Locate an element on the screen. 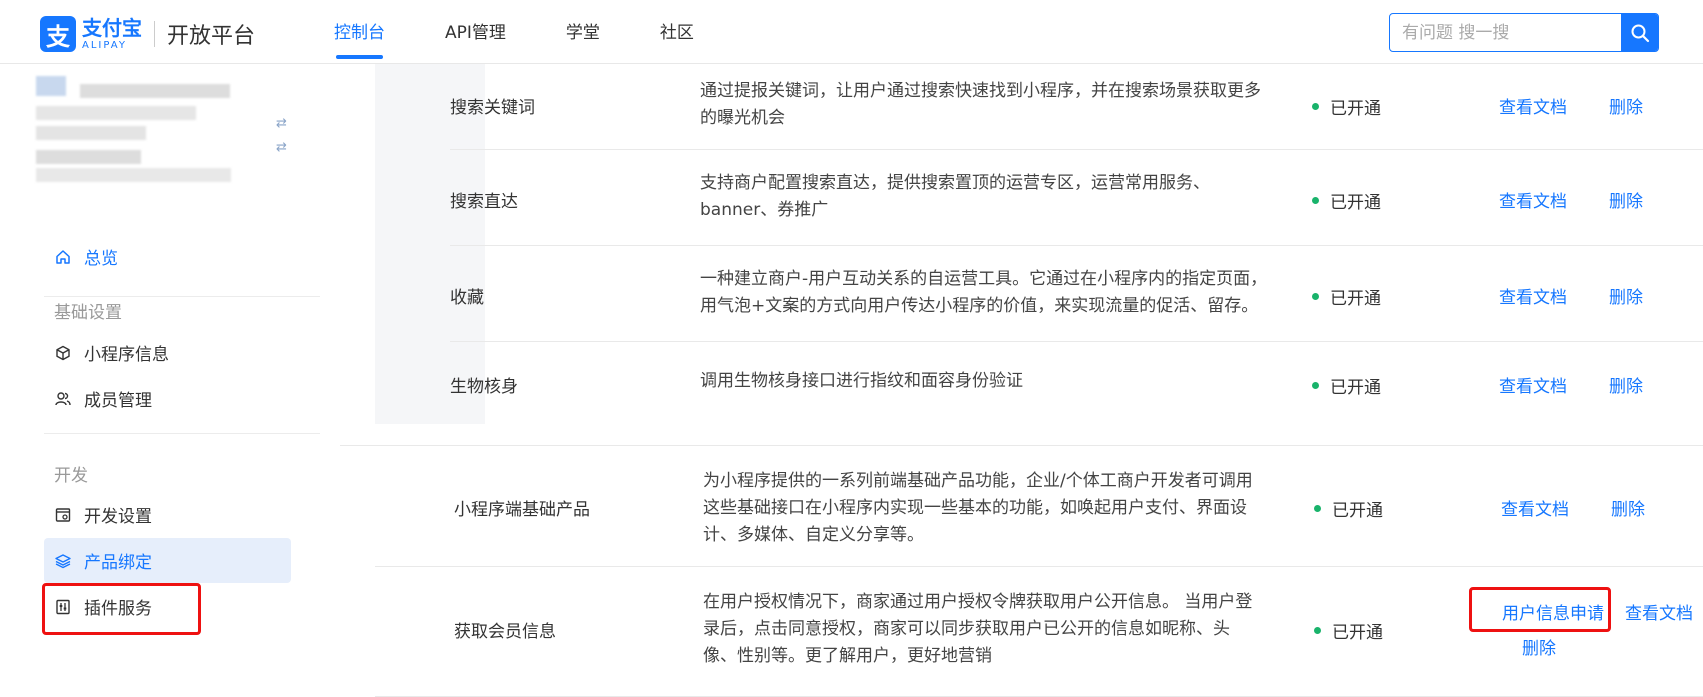 This screenshot has height=697, width=1703. search-box is located at coordinates (1524, 32).